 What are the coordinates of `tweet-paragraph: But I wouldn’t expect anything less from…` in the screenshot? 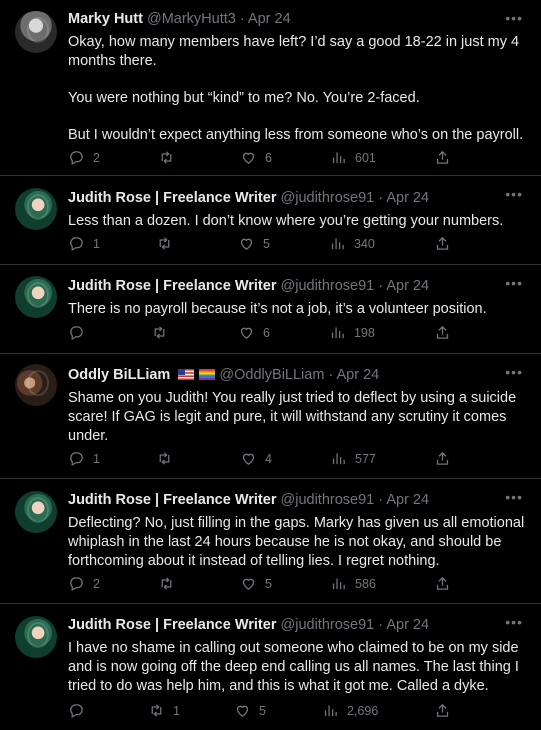 It's located at (296, 135).